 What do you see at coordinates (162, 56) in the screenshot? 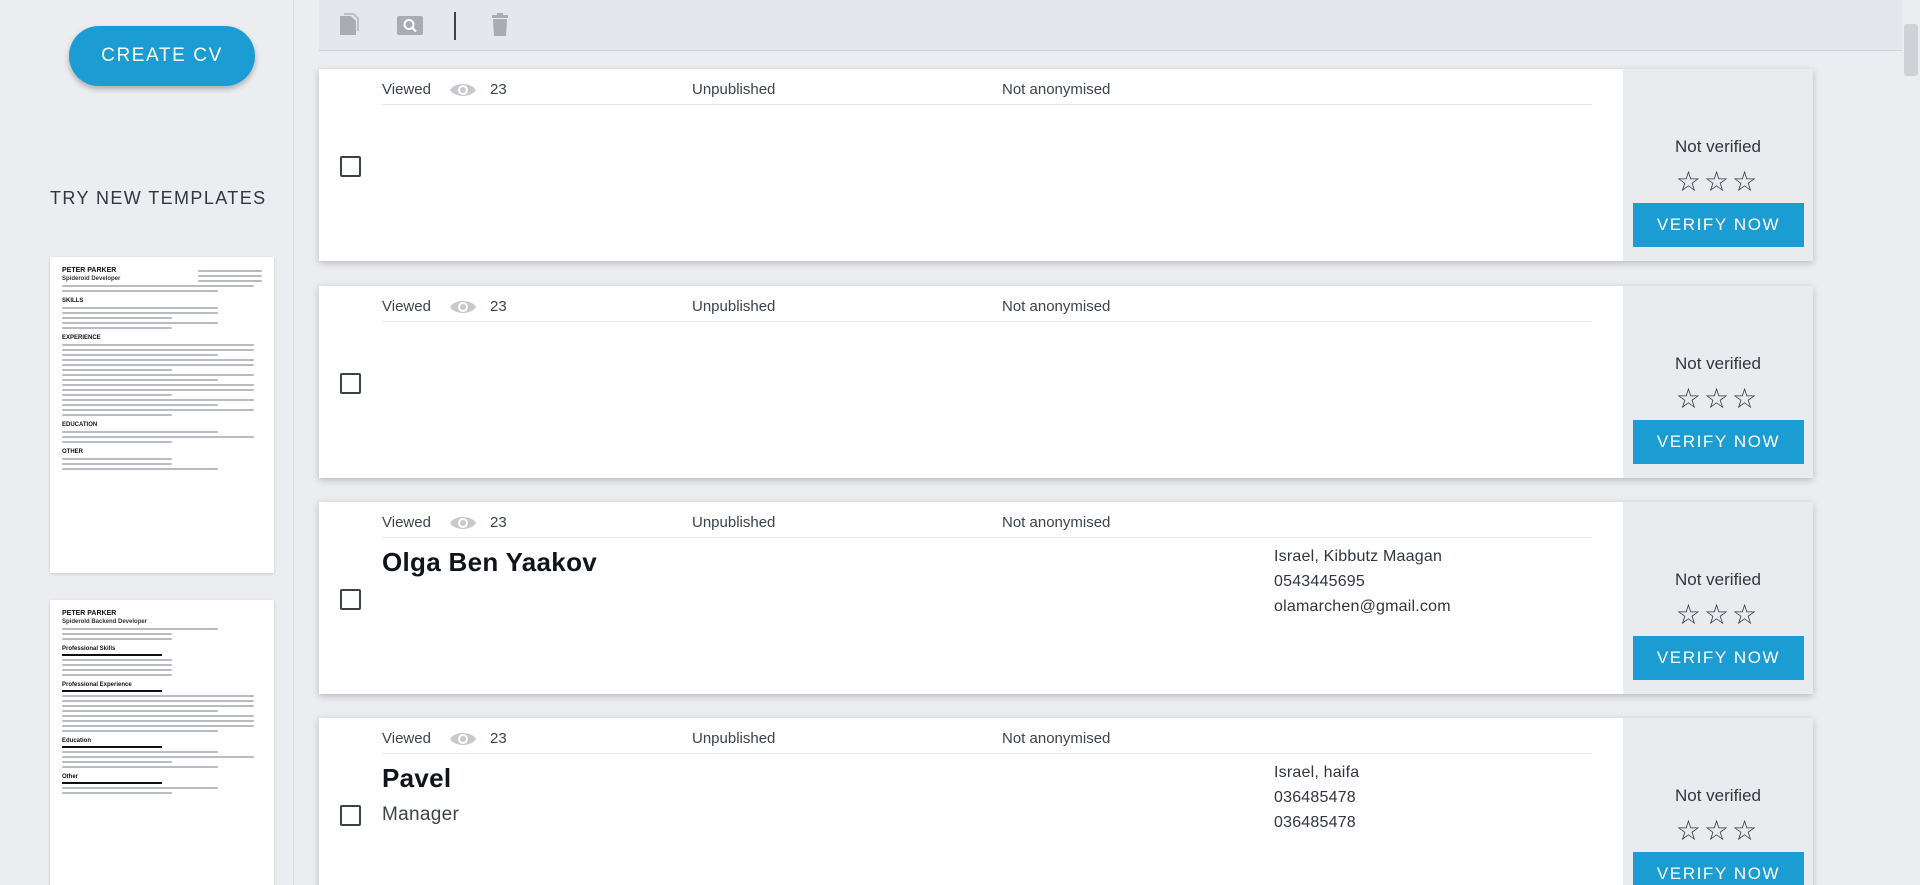
I see `create-cv-button: CREATE CV` at bounding box center [162, 56].